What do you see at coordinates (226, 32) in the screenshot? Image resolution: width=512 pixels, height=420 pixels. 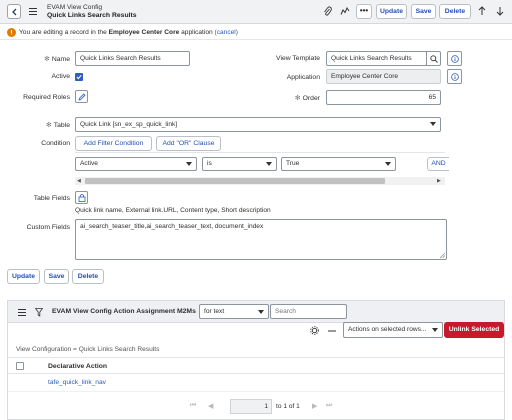 I see `scope-cancel-link: (cancel)` at bounding box center [226, 32].